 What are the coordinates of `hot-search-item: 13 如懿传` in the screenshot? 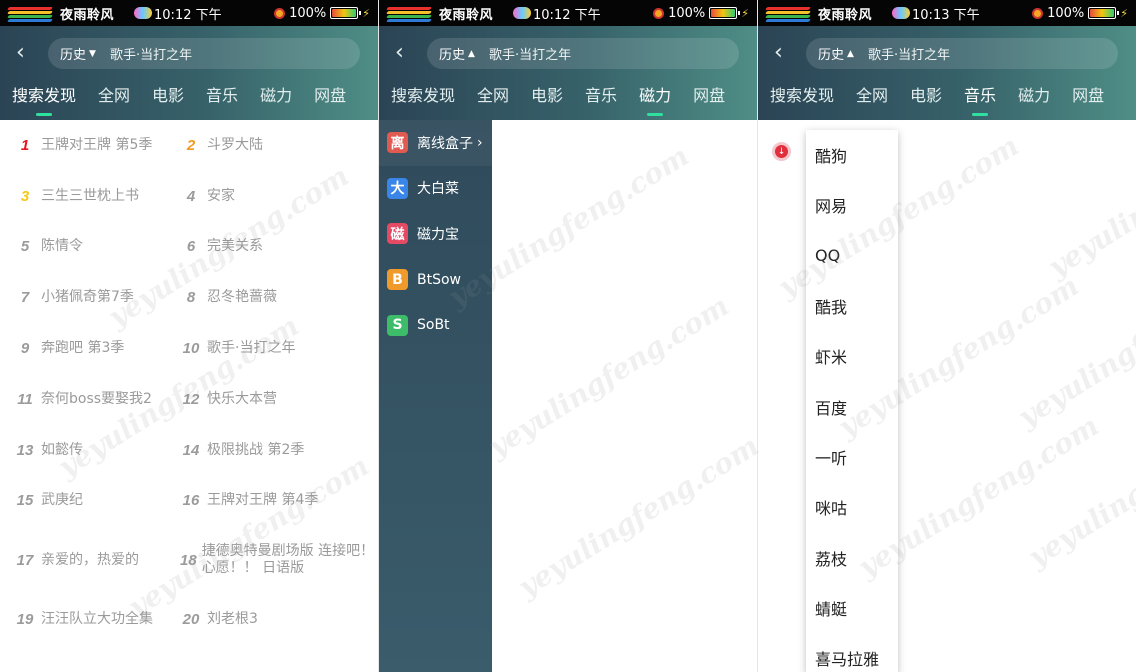 It's located at (90, 450).